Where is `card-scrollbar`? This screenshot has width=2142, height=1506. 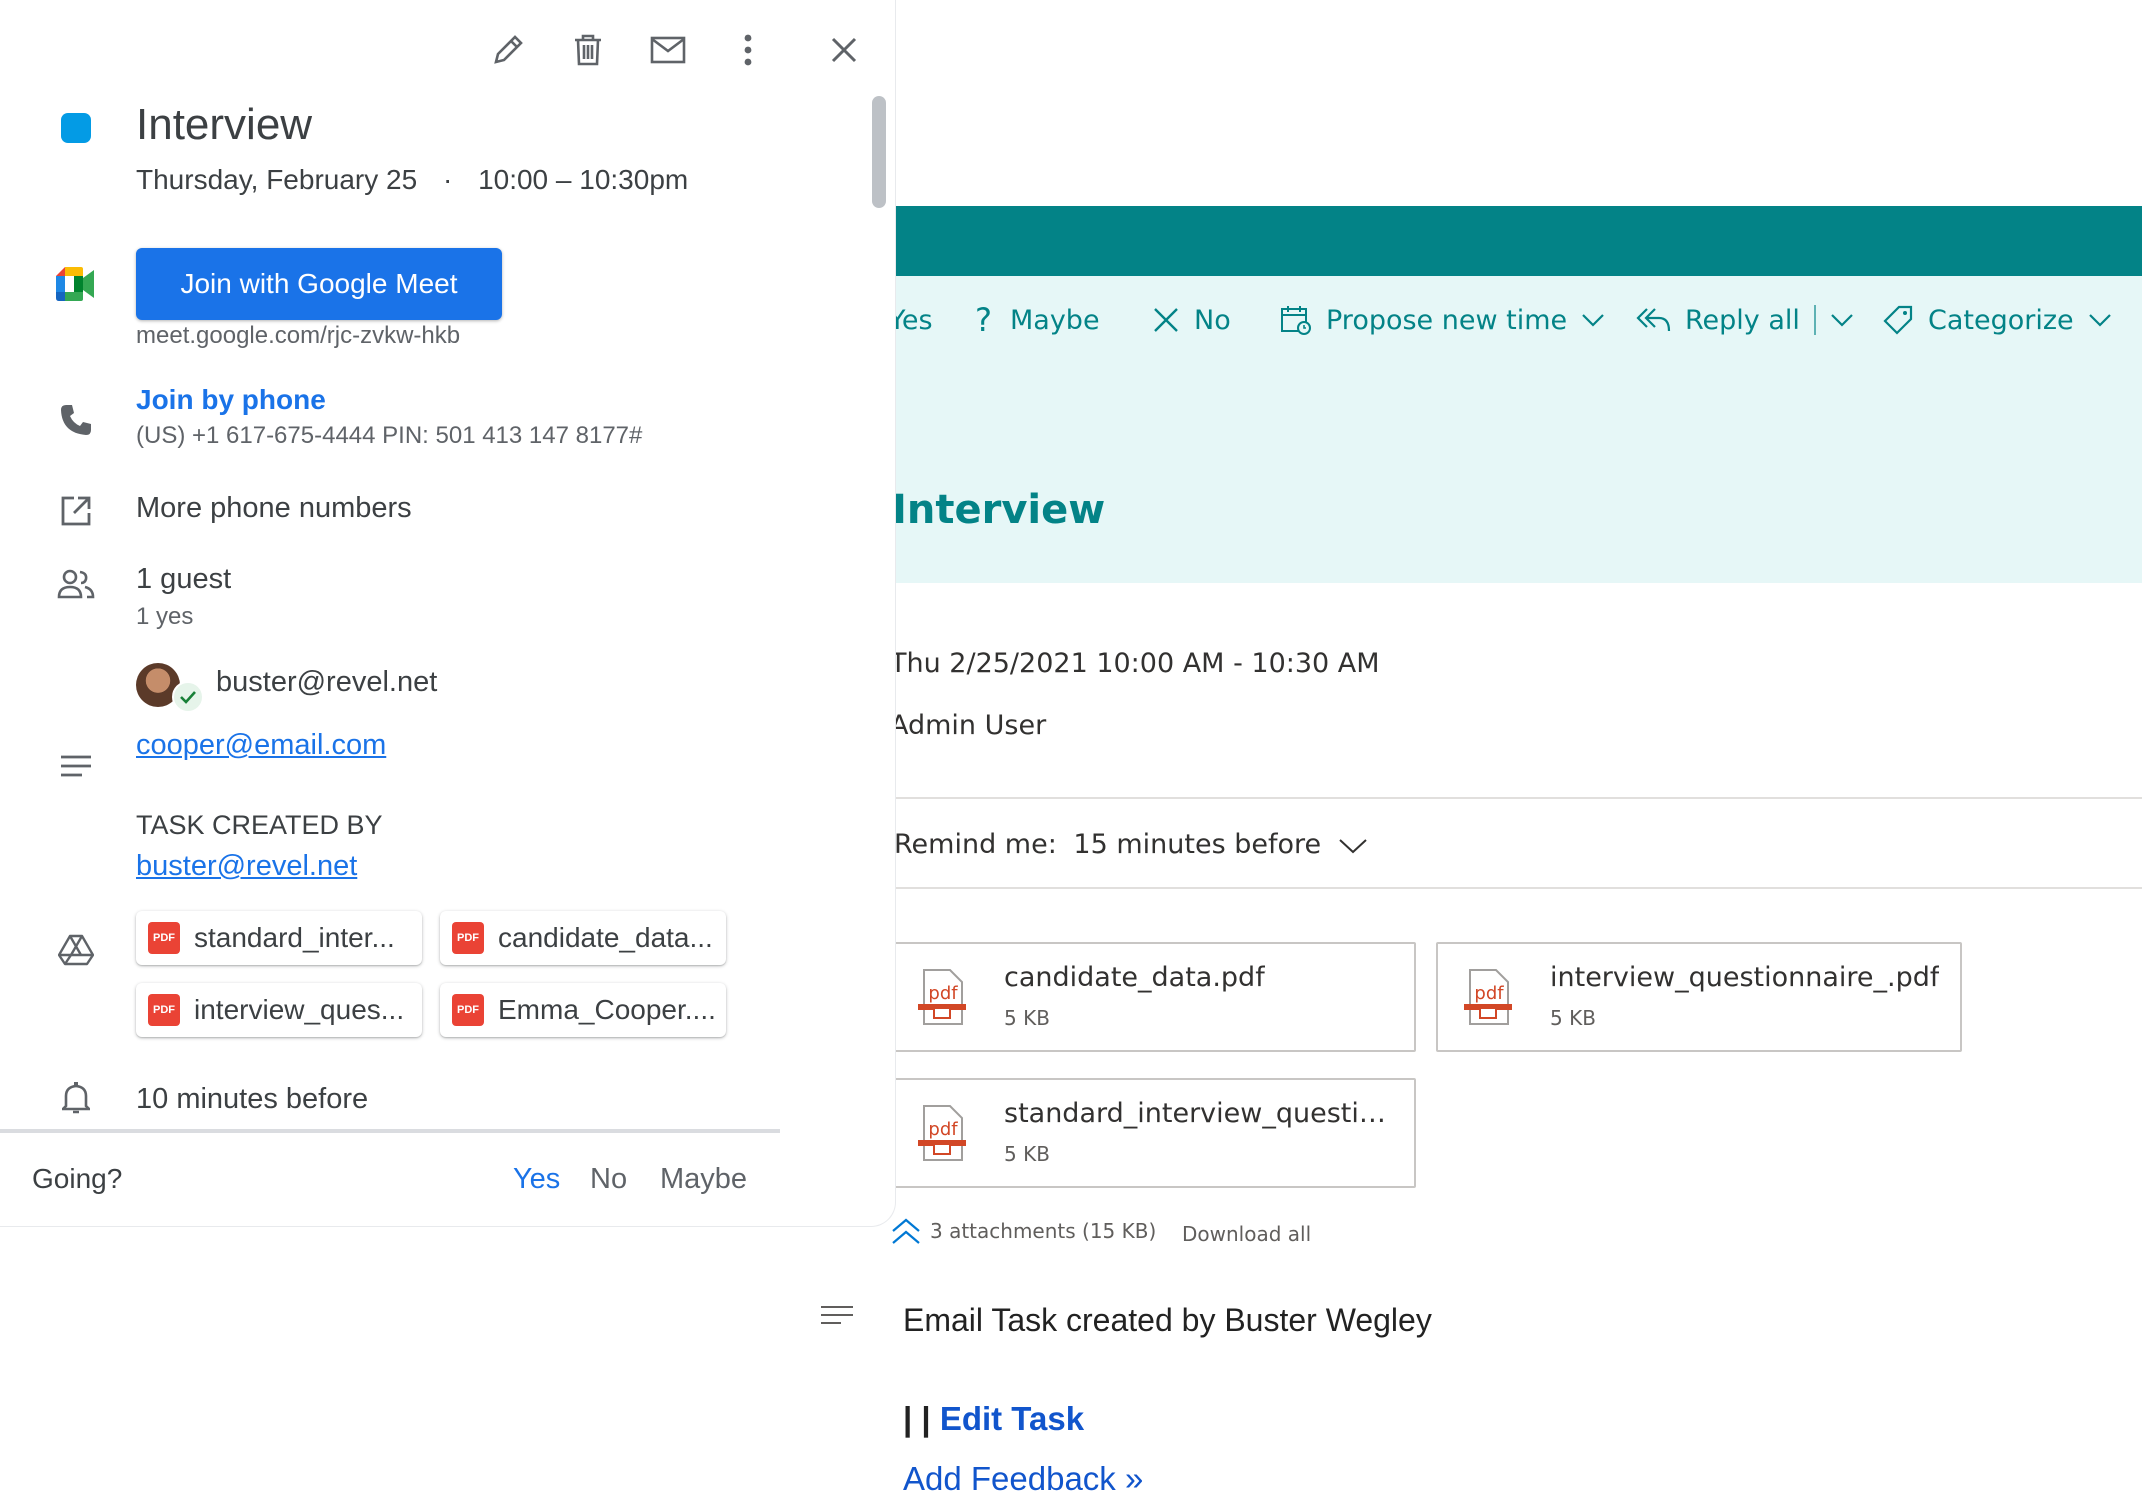 card-scrollbar is located at coordinates (879, 152).